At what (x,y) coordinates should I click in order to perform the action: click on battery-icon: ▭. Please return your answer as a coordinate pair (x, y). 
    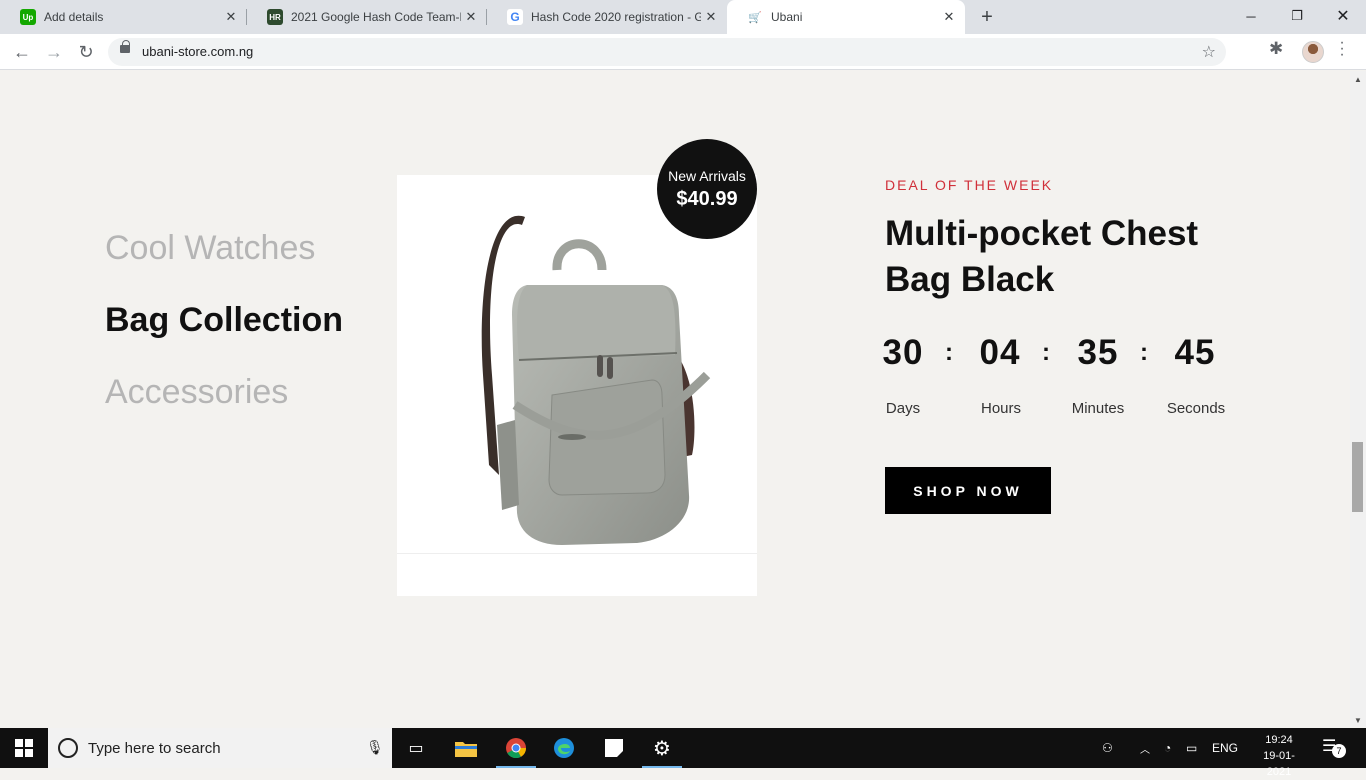
    Looking at the image, I should click on (1191, 748).